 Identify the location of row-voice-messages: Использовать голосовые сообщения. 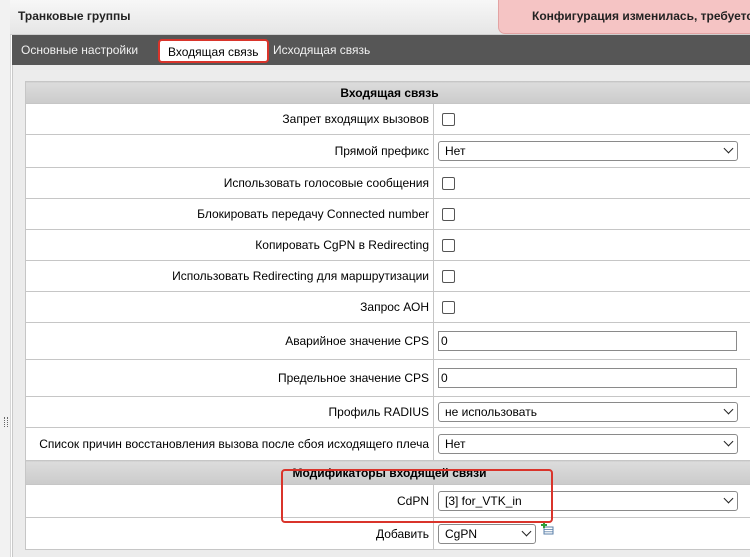
(387, 183).